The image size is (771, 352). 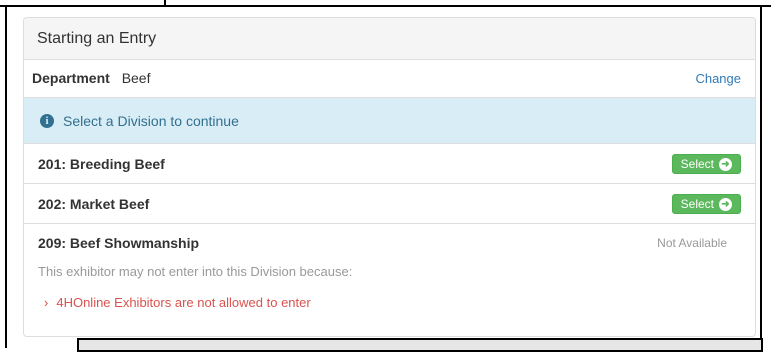 What do you see at coordinates (389, 79) in the screenshot?
I see `department-row: Department Beef Change` at bounding box center [389, 79].